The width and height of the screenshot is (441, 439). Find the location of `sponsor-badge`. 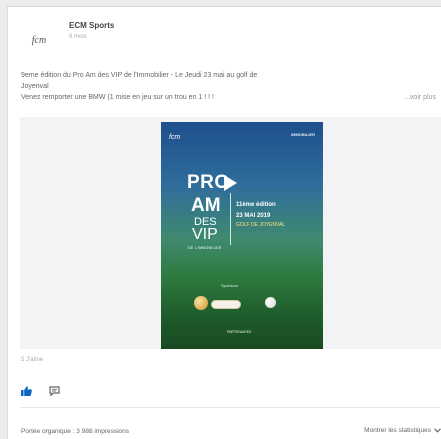

sponsor-badge is located at coordinates (226, 304).